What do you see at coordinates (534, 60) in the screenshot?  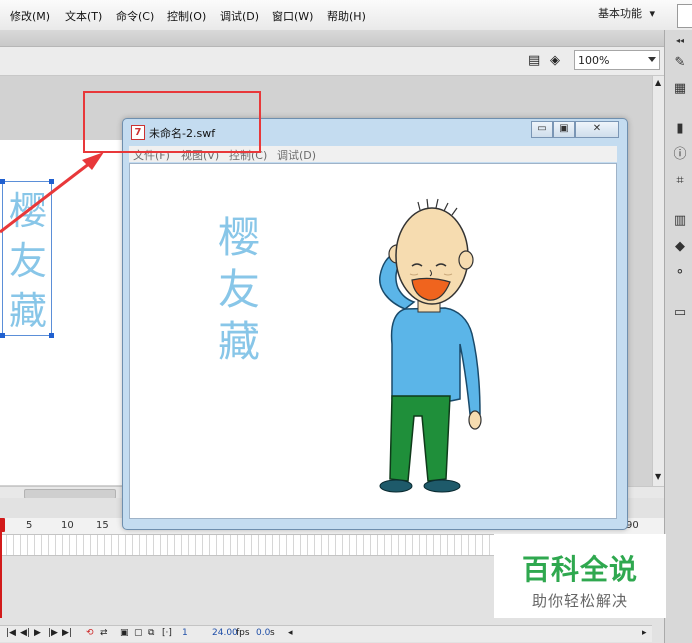 I see `edit-scene-icon: ▤` at bounding box center [534, 60].